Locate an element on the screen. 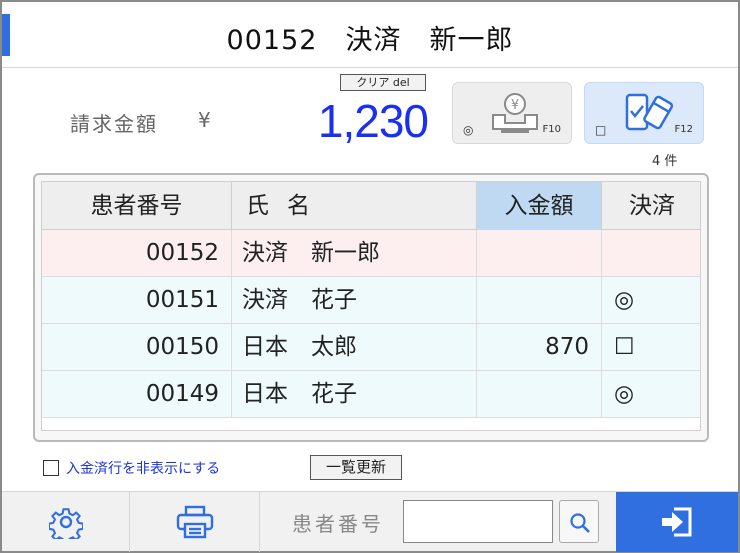 This screenshot has width=740, height=553. header-name: 氏名 is located at coordinates (354, 206).